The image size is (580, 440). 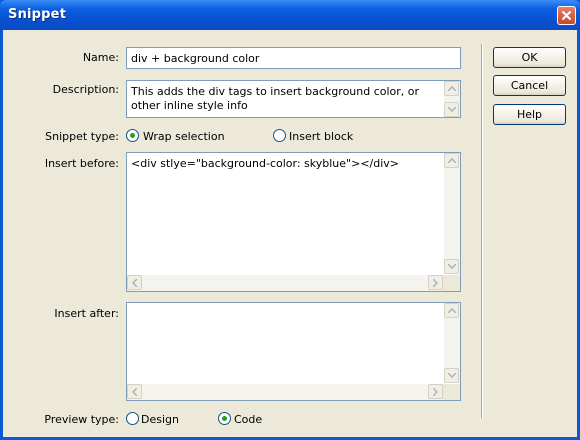 What do you see at coordinates (293, 351) in the screenshot?
I see `insert-after-field` at bounding box center [293, 351].